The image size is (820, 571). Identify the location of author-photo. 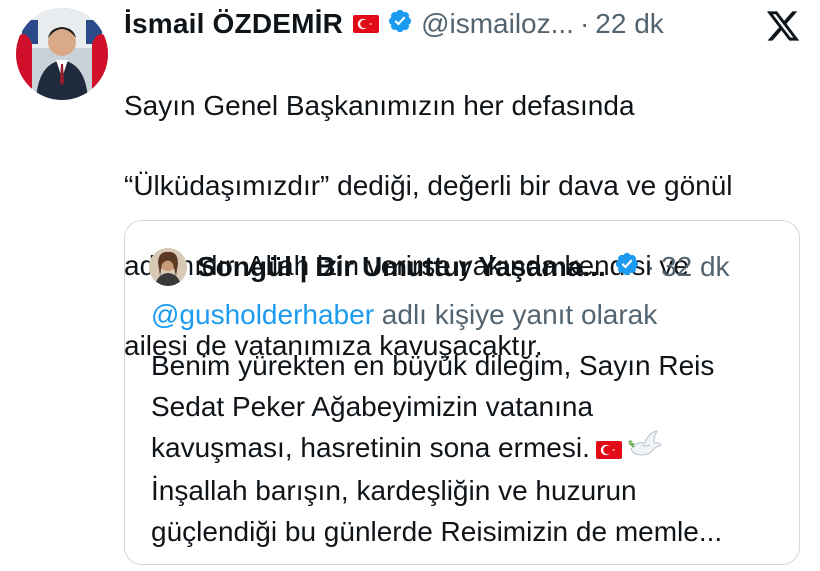
(62, 54).